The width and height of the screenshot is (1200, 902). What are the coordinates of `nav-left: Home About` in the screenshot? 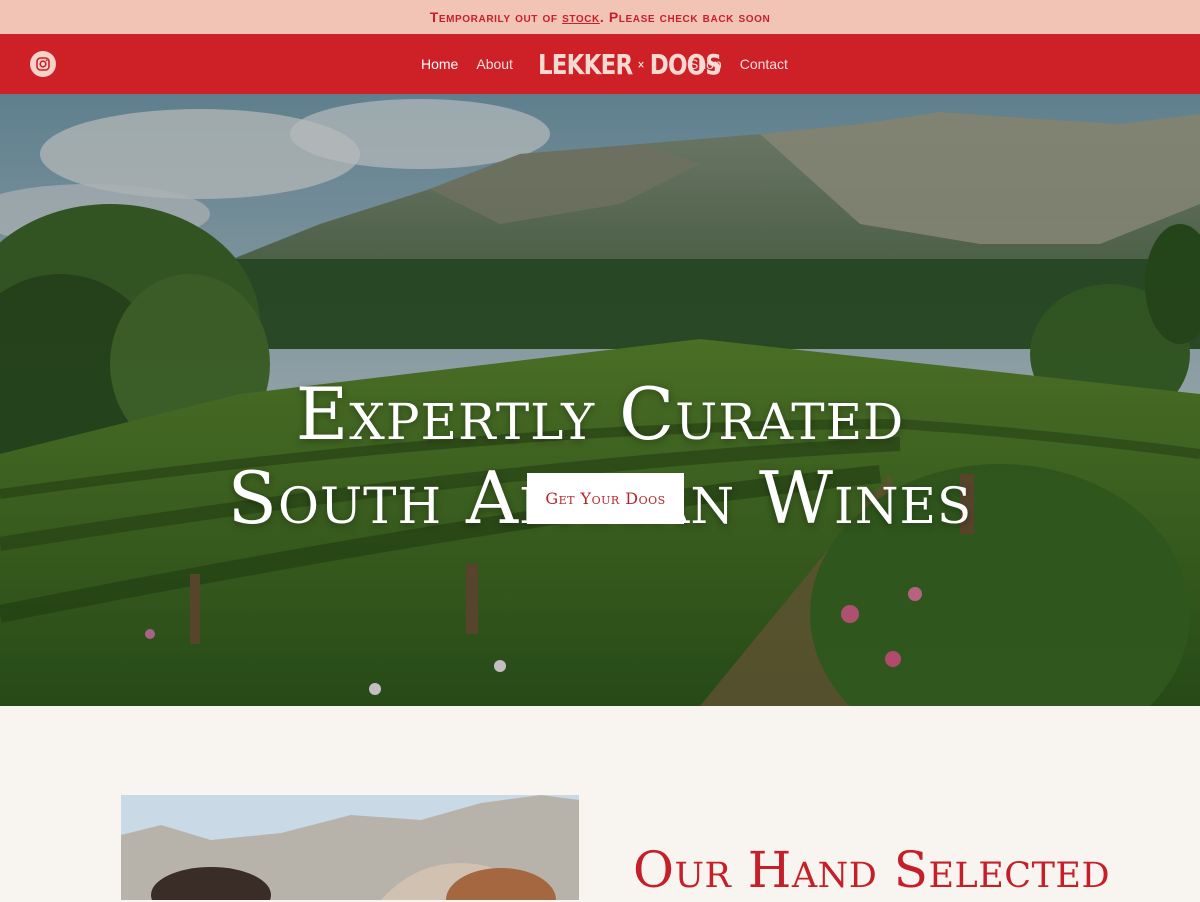 It's located at (467, 64).